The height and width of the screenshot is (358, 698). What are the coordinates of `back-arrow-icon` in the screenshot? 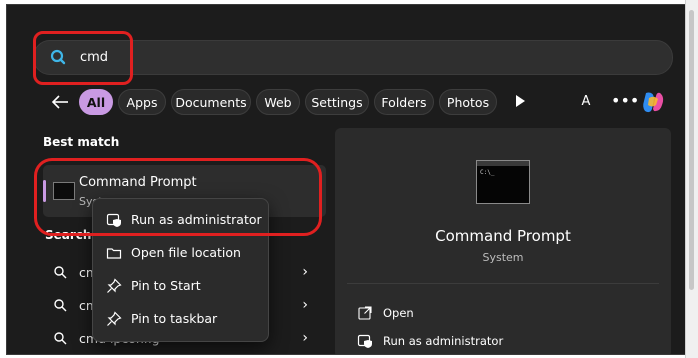 It's located at (60, 102).